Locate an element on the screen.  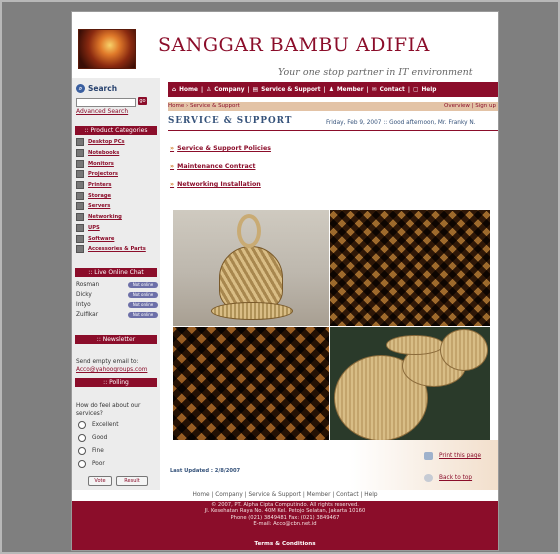
contact-icon: ✉ is located at coordinates (374, 89).